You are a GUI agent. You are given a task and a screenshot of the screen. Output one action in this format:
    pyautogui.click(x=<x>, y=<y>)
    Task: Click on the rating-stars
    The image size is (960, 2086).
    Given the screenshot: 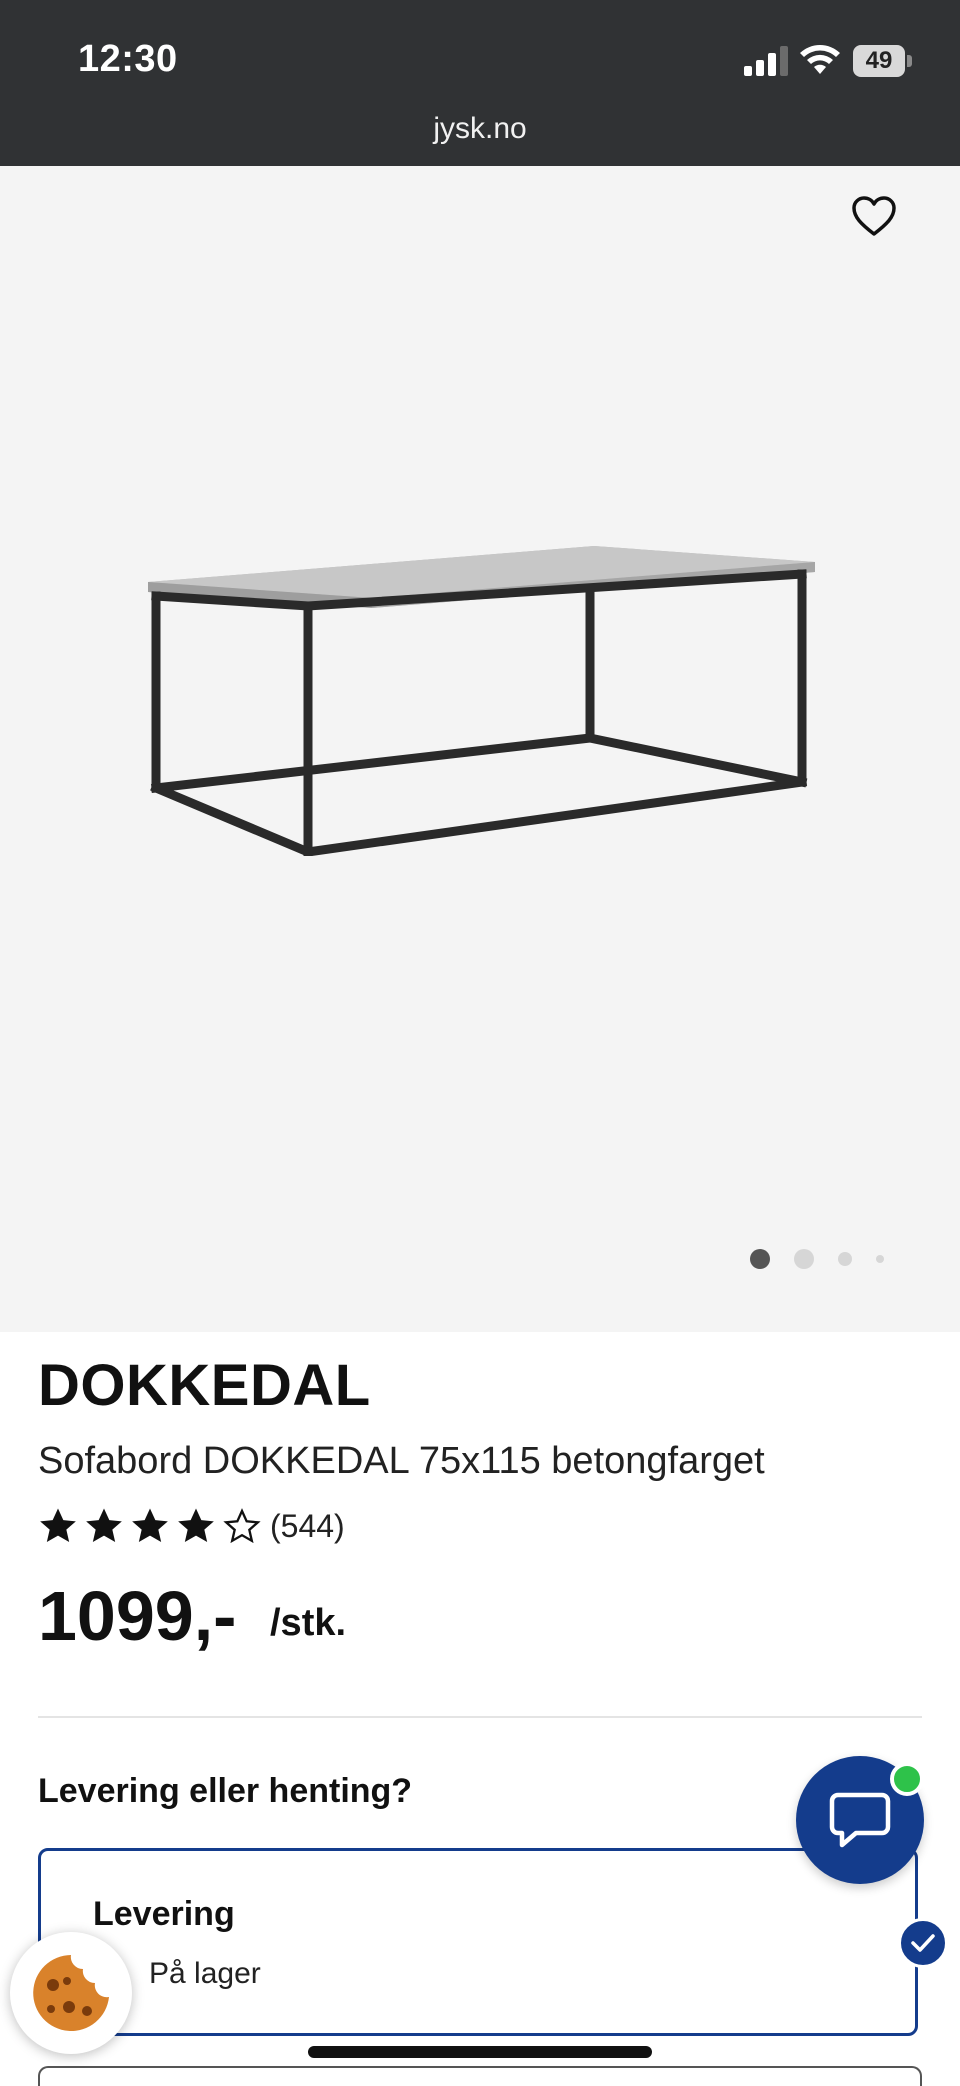 What is the action you would take?
    pyautogui.click(x=150, y=1526)
    